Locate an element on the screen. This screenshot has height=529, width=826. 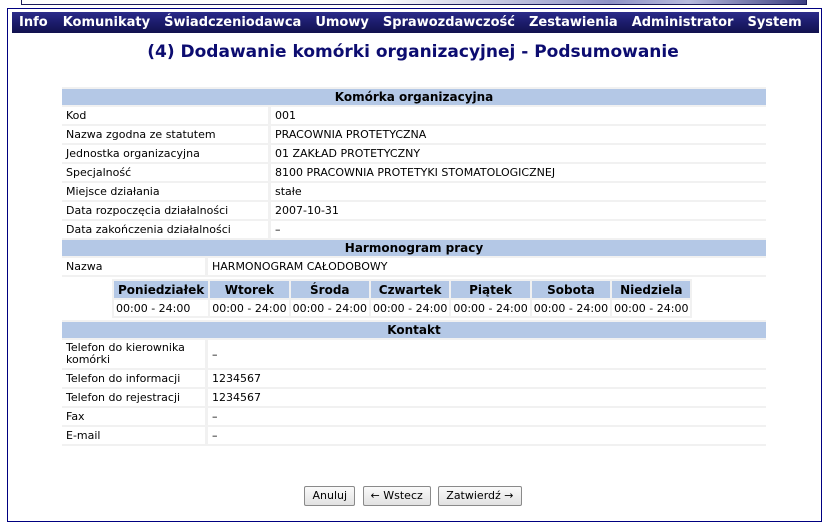
field-value: PRACOWNIA PROTETYCZNA is located at coordinates (517, 134).